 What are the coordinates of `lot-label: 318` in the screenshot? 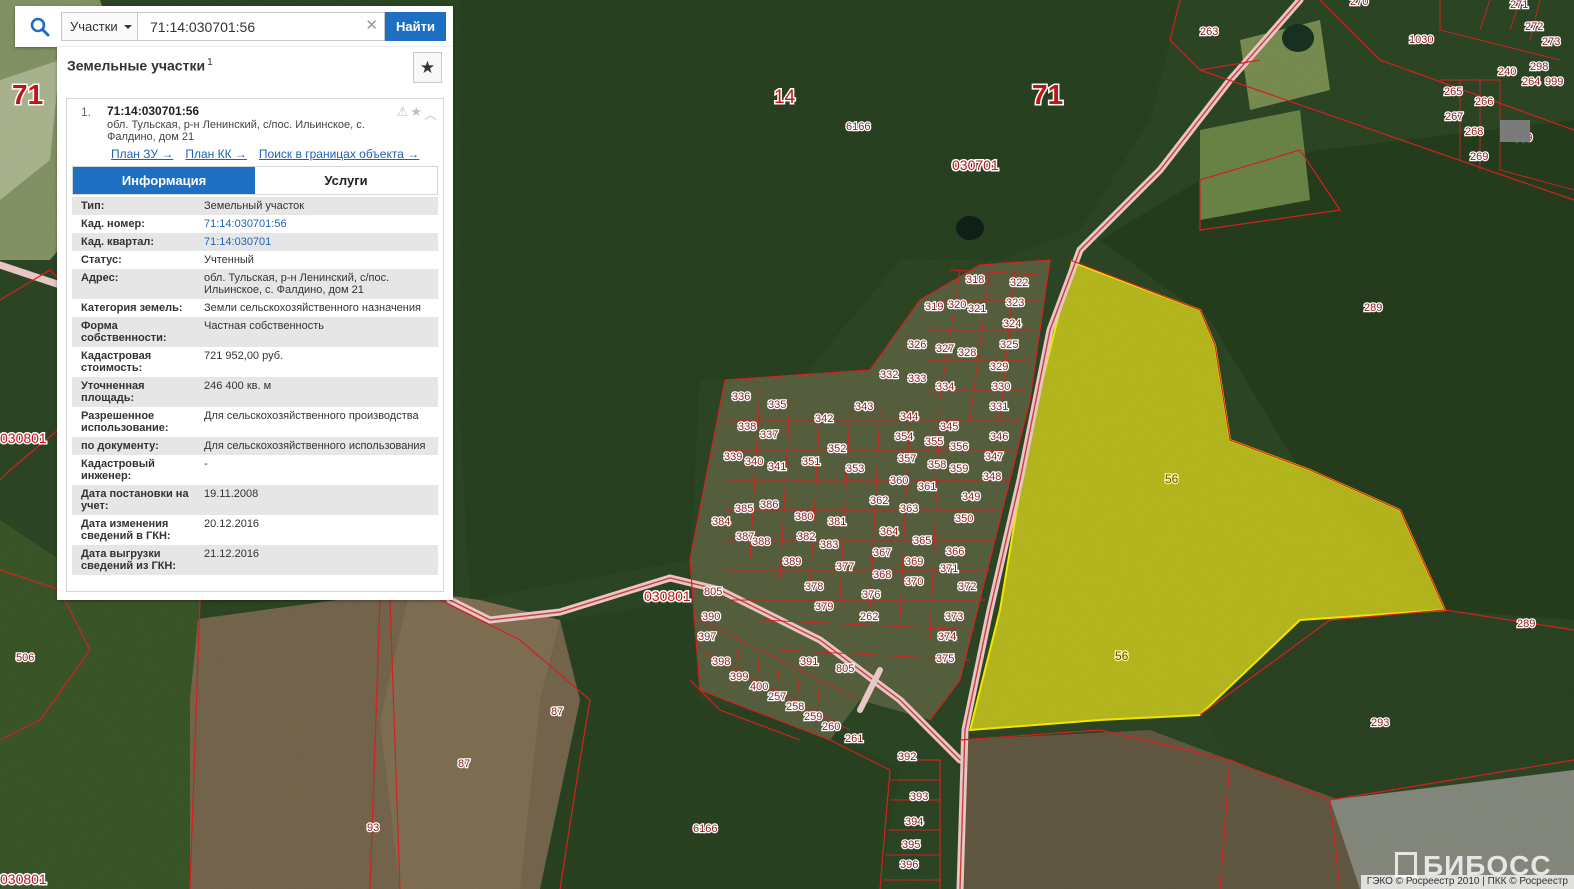 It's located at (975, 280).